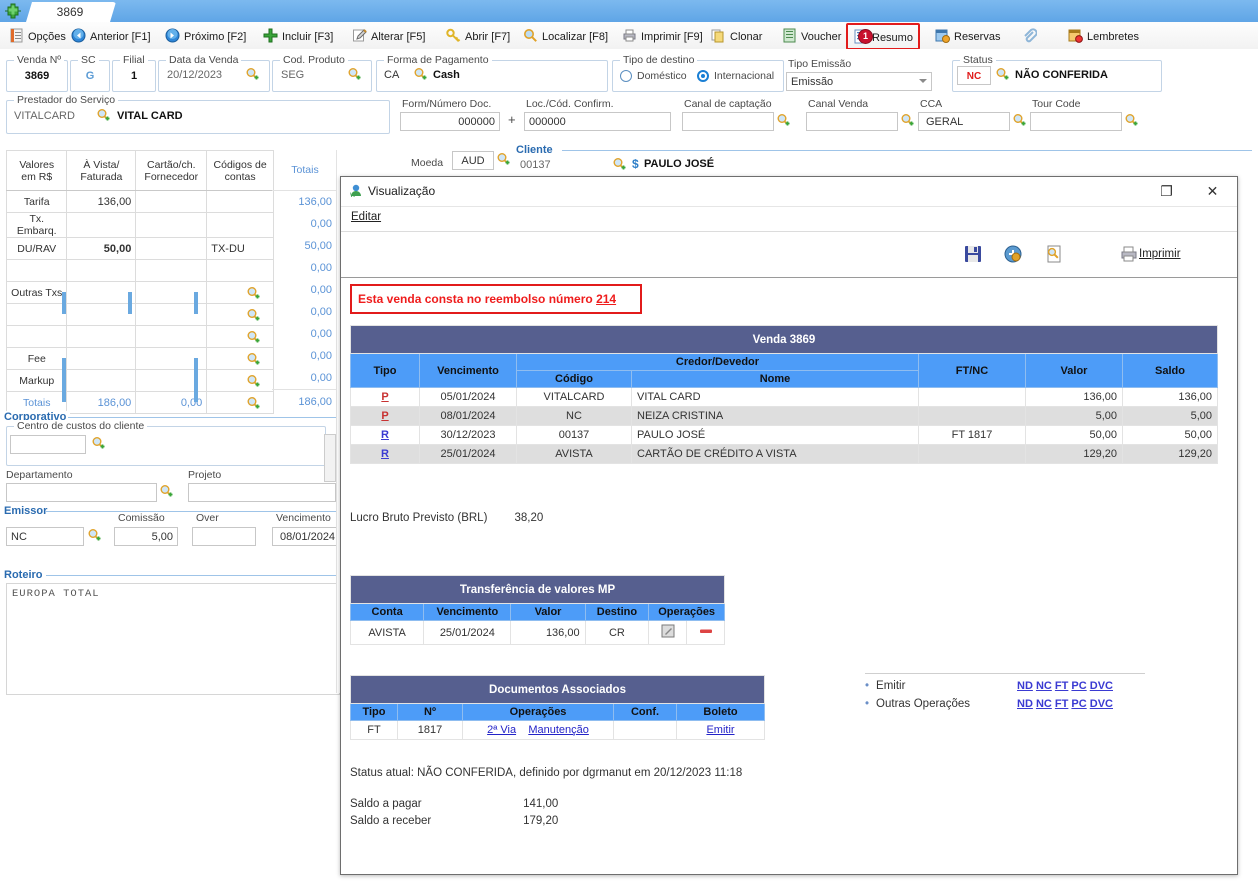 The width and height of the screenshot is (1258, 882). What do you see at coordinates (202, 75) in the screenshot?
I see `data-venda-input: 20/12/2023` at bounding box center [202, 75].